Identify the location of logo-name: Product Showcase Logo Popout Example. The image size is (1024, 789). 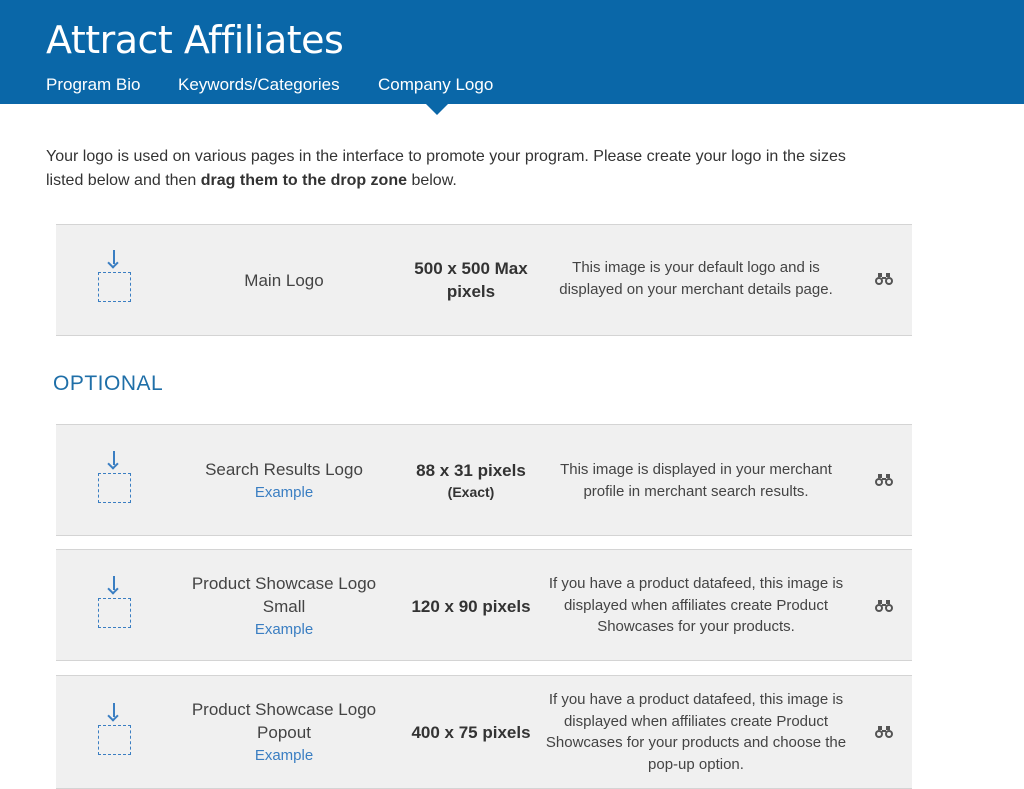
(284, 732).